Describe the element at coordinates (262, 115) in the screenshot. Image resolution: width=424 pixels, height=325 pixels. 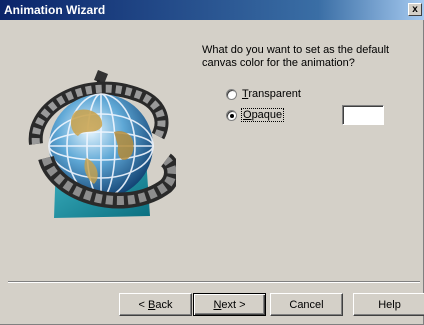
I see `opaque-label: Opaque` at that location.